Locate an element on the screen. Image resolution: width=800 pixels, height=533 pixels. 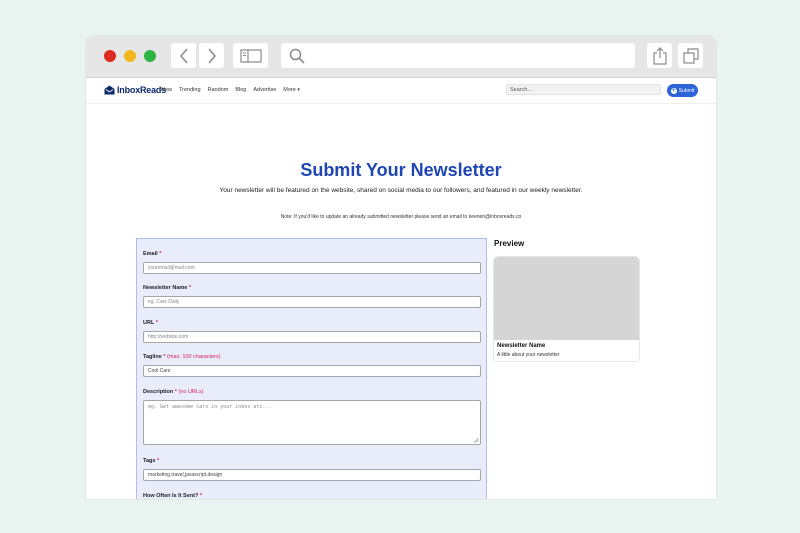
preview-heading: Preview is located at coordinates (509, 243).